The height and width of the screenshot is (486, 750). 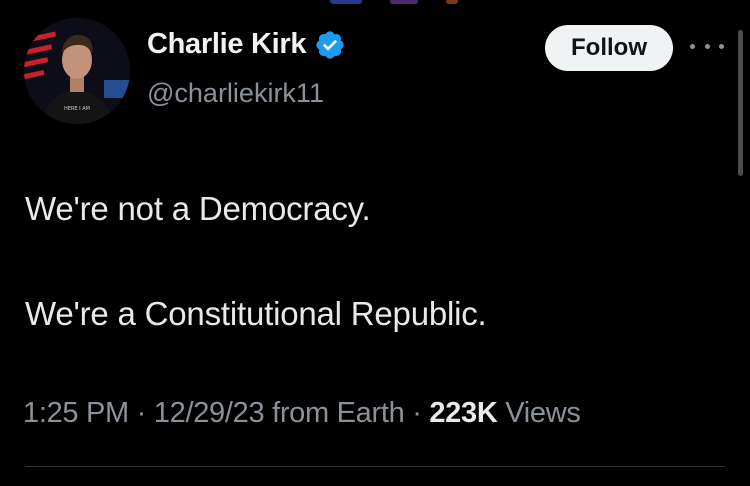 I want to click on scrollbar, so click(x=740, y=103).